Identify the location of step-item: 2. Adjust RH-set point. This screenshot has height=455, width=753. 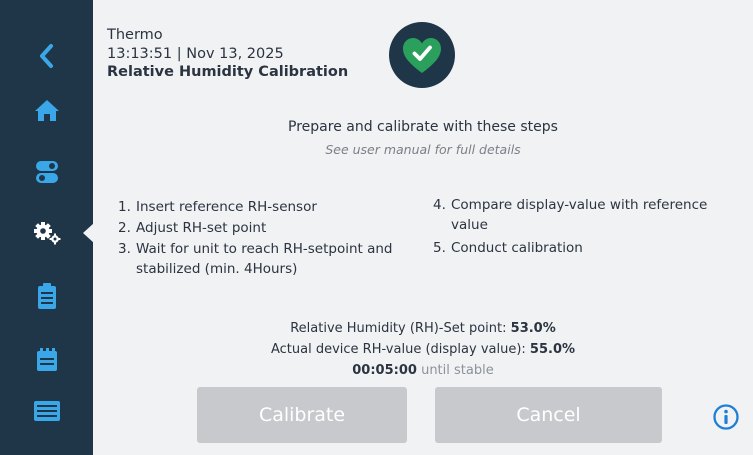
(270, 228).